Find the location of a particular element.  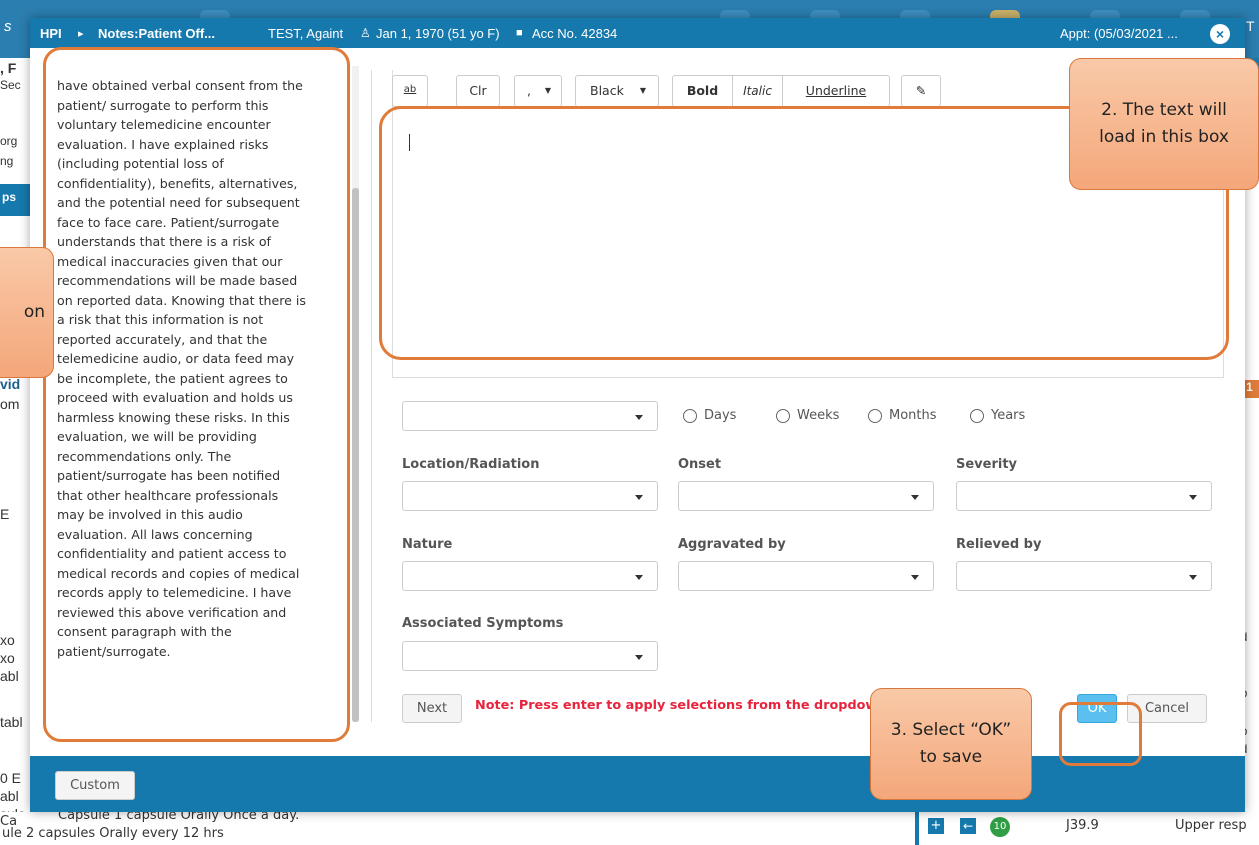

text-color-dropdown: Black ▼ is located at coordinates (617, 91).